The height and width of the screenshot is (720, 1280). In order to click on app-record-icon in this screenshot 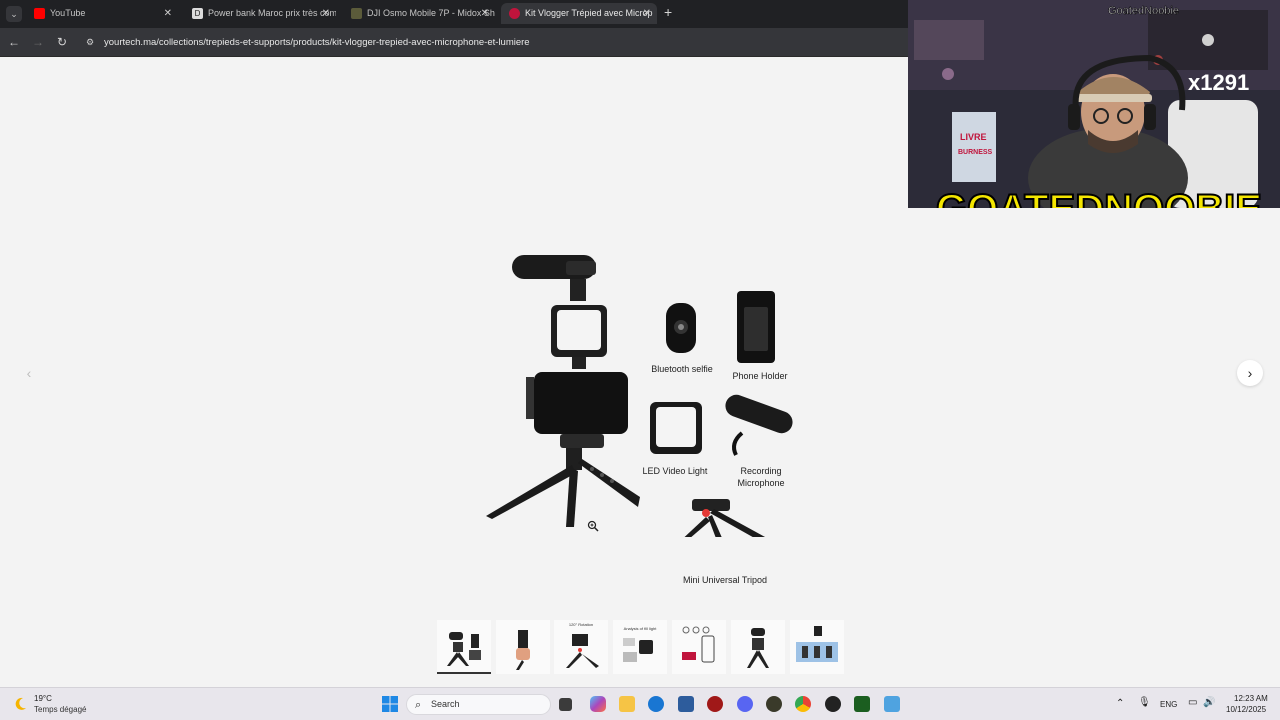, I will do `click(833, 704)`.